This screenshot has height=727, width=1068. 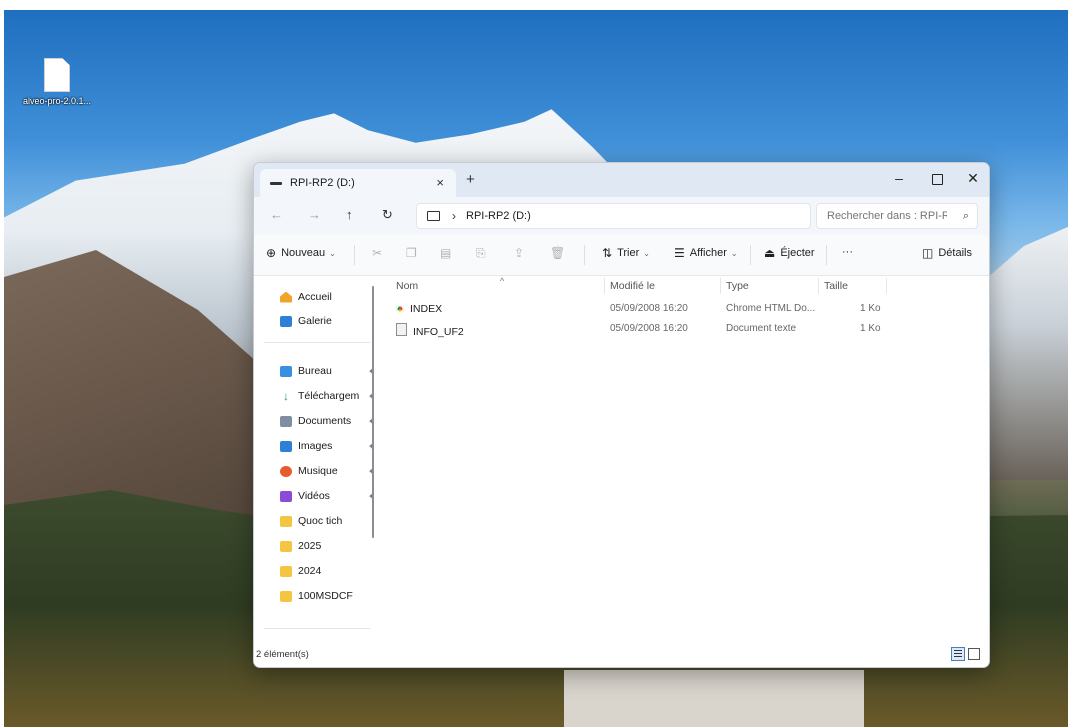 I want to click on sidebar-item-2024: 2024, so click(x=300, y=571).